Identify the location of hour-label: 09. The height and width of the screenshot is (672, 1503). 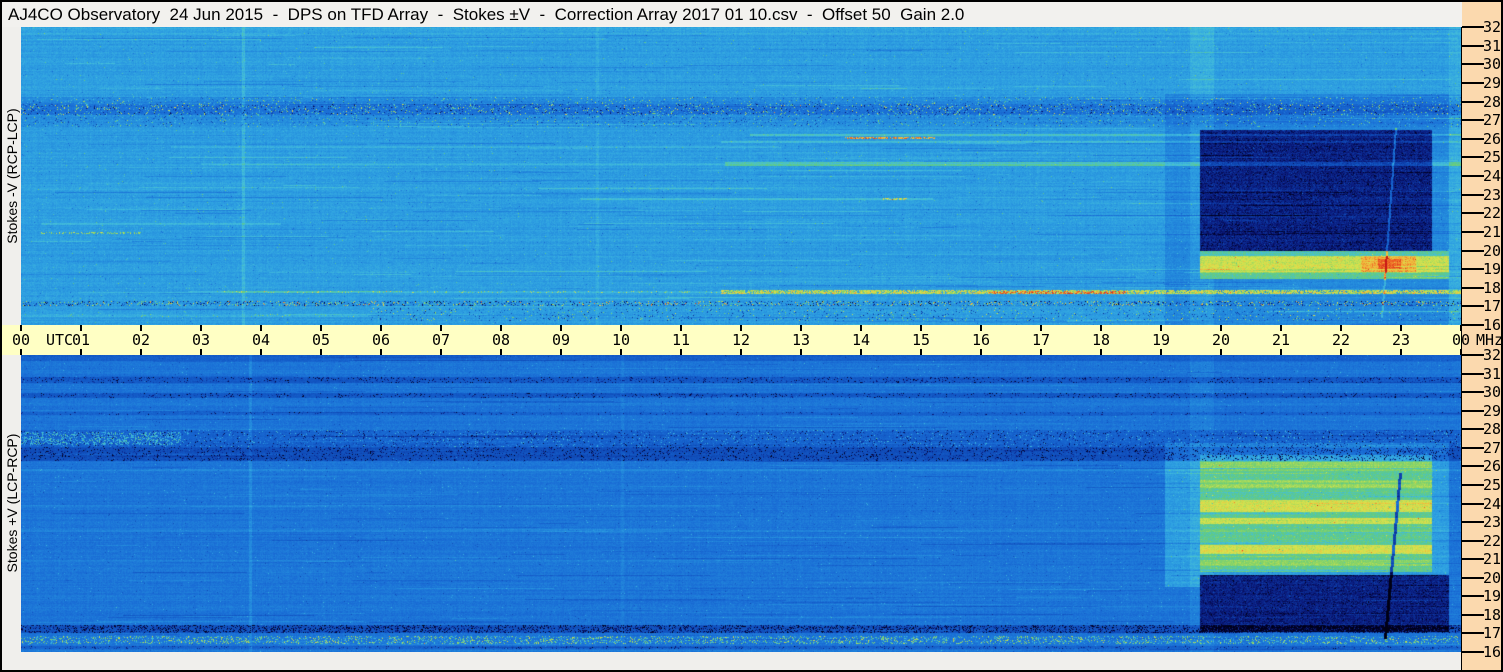
(561, 340).